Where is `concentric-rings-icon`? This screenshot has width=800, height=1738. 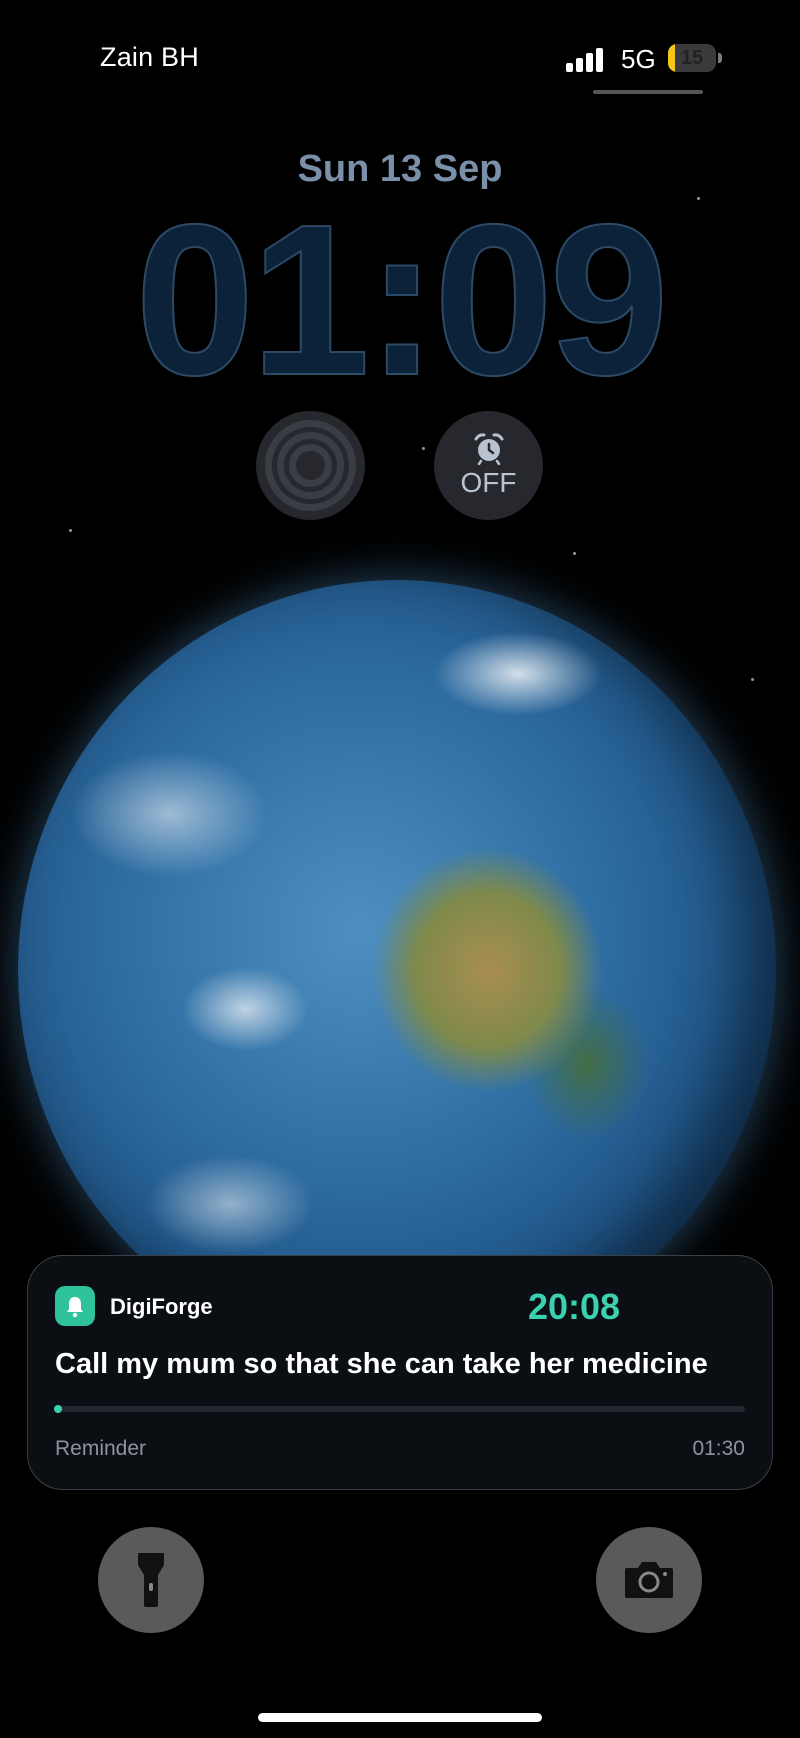
concentric-rings-icon is located at coordinates (310, 465).